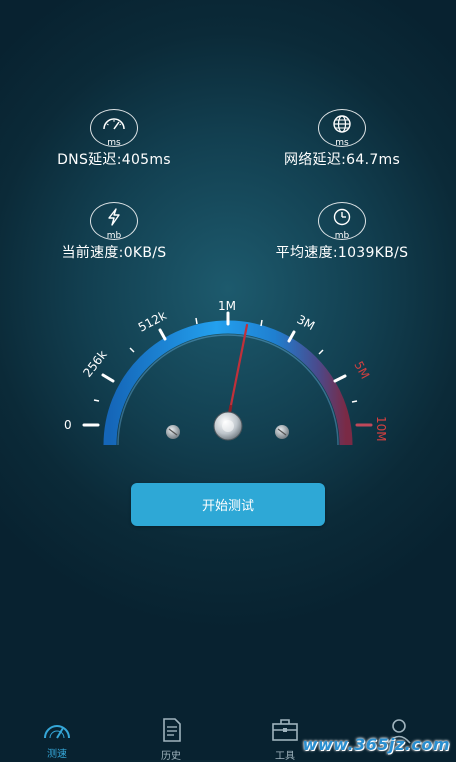 The image size is (456, 762). What do you see at coordinates (361, 370) in the screenshot?
I see `gauge-label-5m: 5M` at bounding box center [361, 370].